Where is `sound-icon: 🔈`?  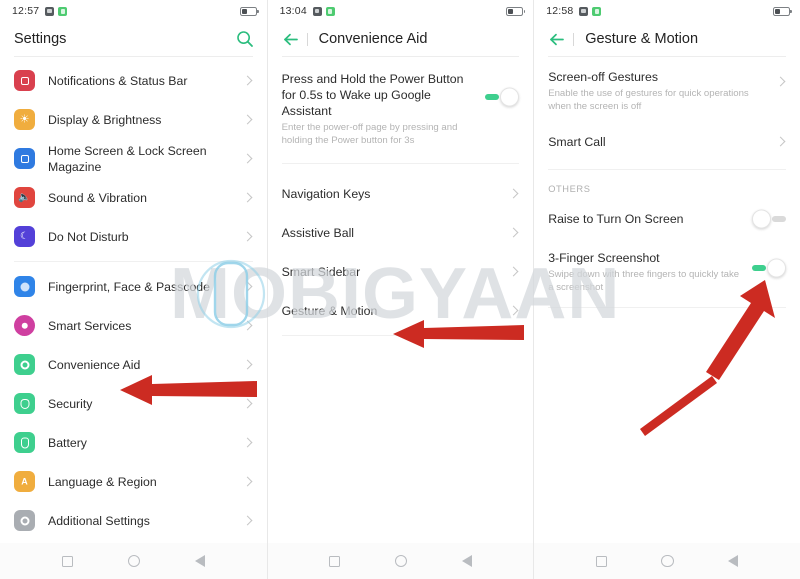
sound-icon: 🔈 is located at coordinates (24, 197).